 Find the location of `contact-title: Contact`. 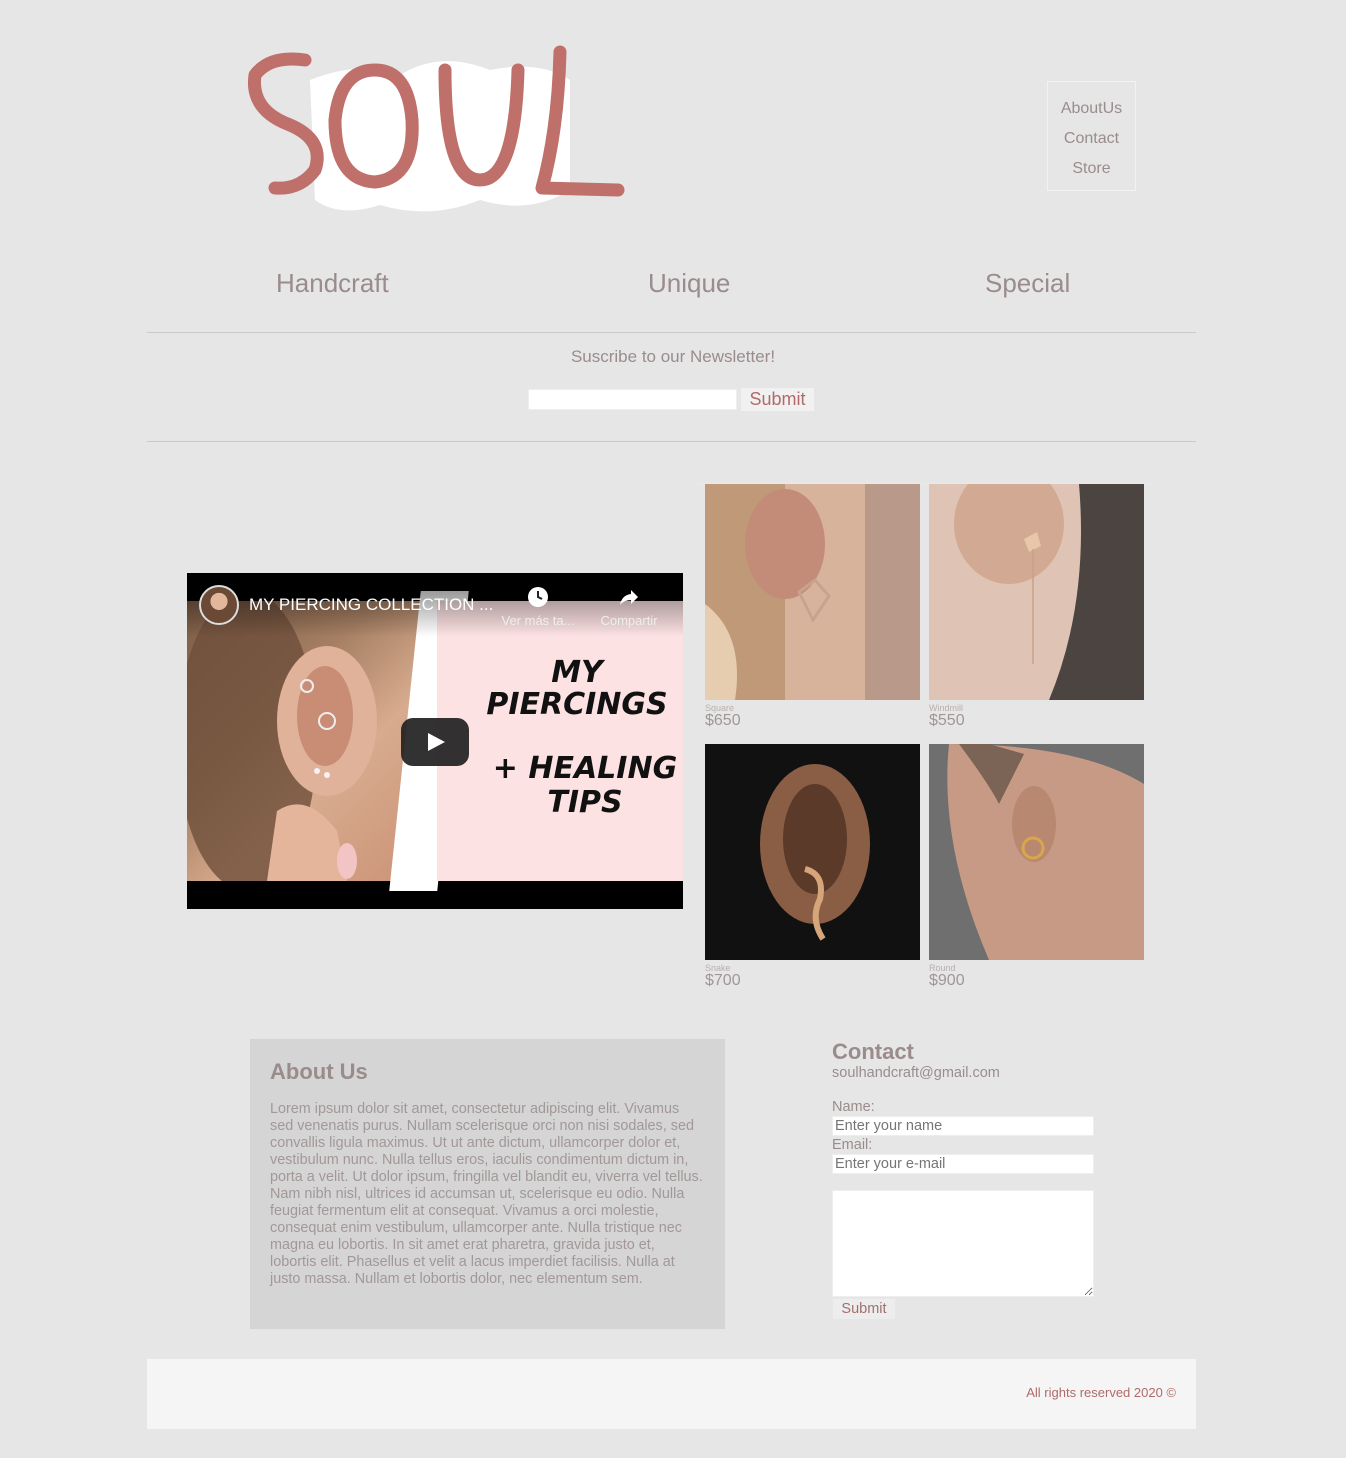

contact-title: Contact is located at coordinates (873, 1051).